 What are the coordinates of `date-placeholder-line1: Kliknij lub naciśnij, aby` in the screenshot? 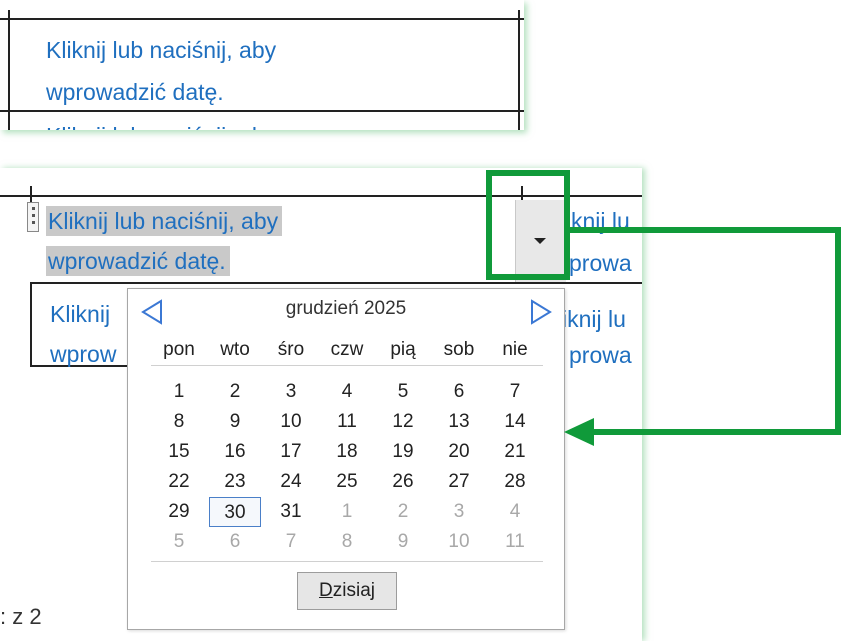 It's located at (161, 50).